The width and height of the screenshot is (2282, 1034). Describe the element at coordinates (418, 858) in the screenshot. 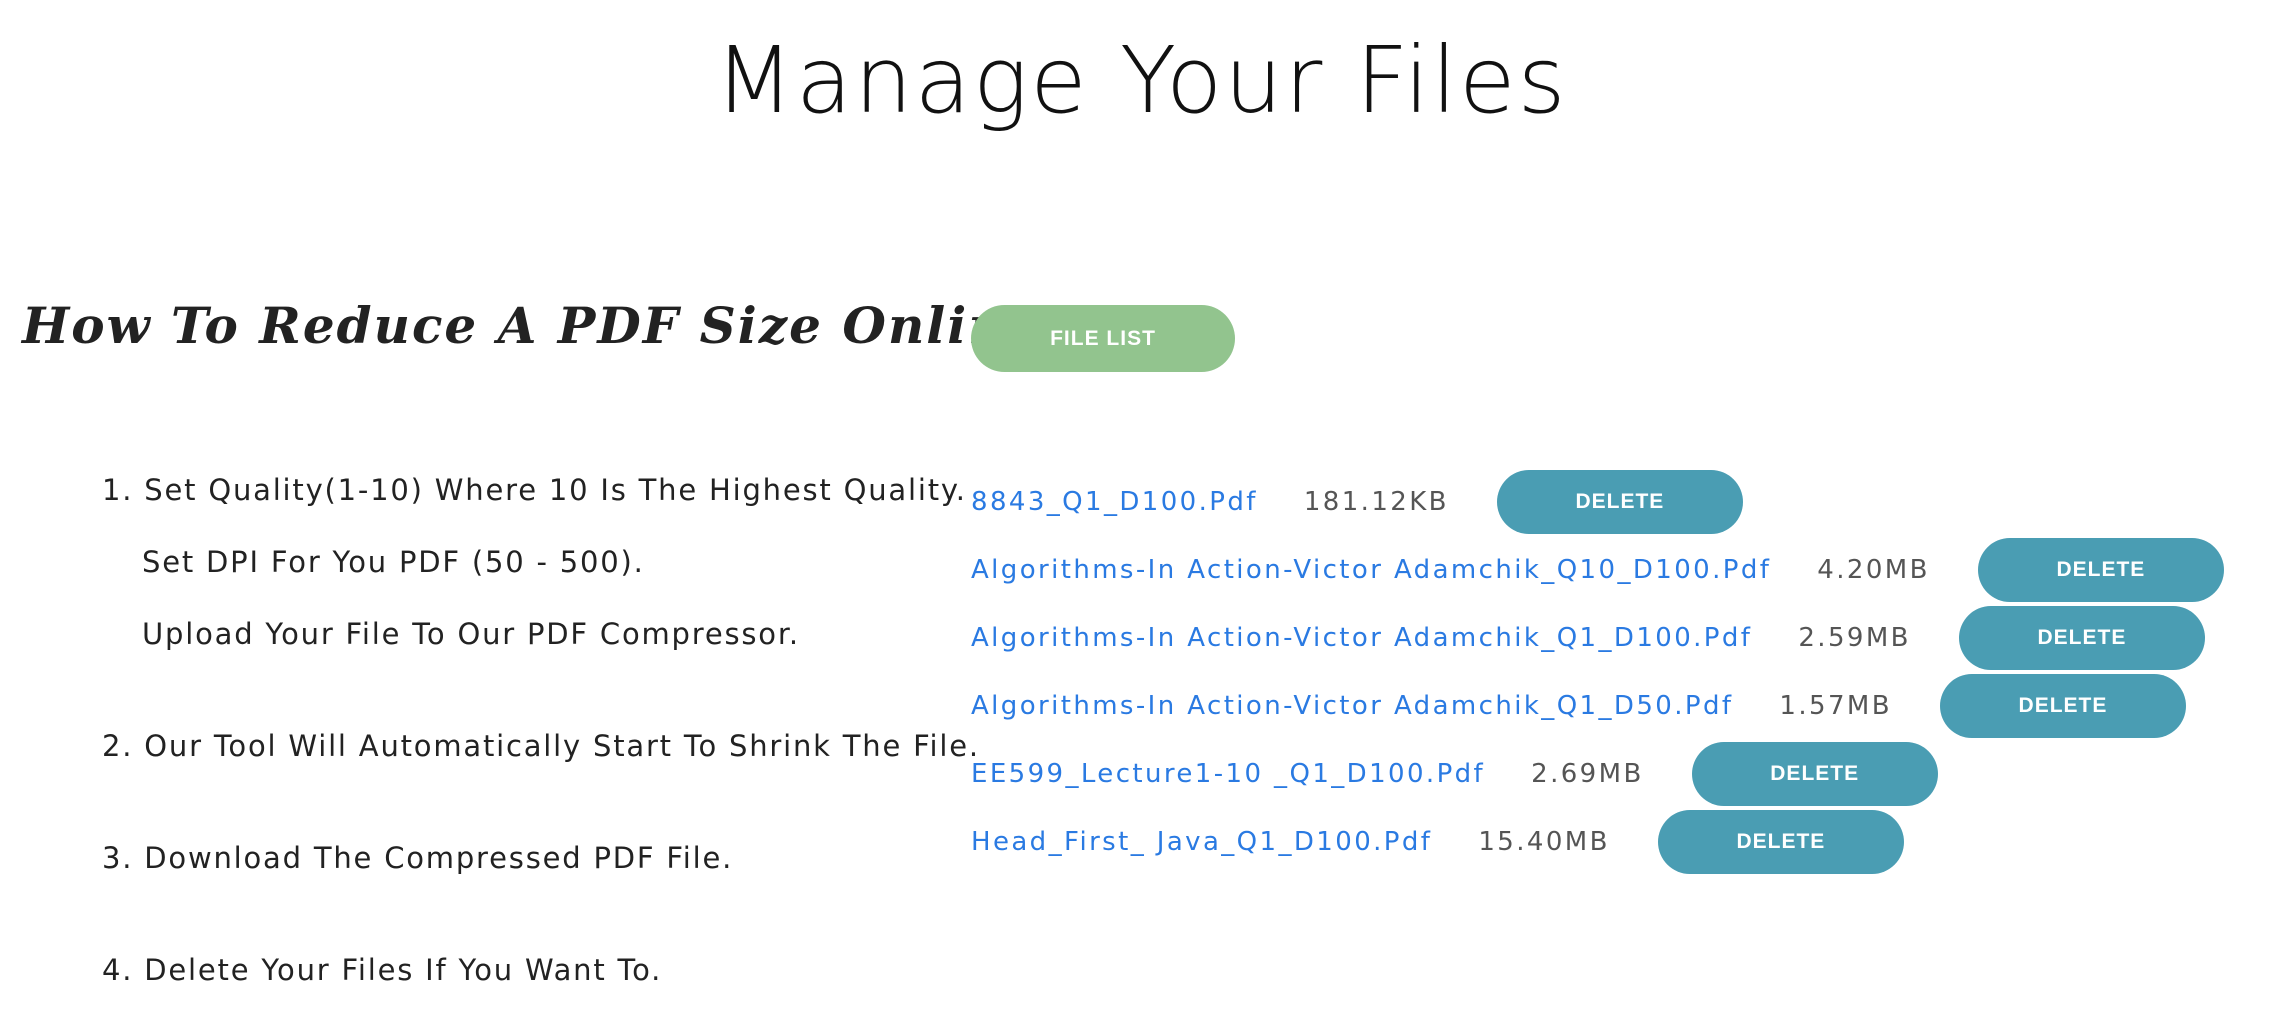

I see `step-3: 3. Download The Compressed PDF File.` at that location.